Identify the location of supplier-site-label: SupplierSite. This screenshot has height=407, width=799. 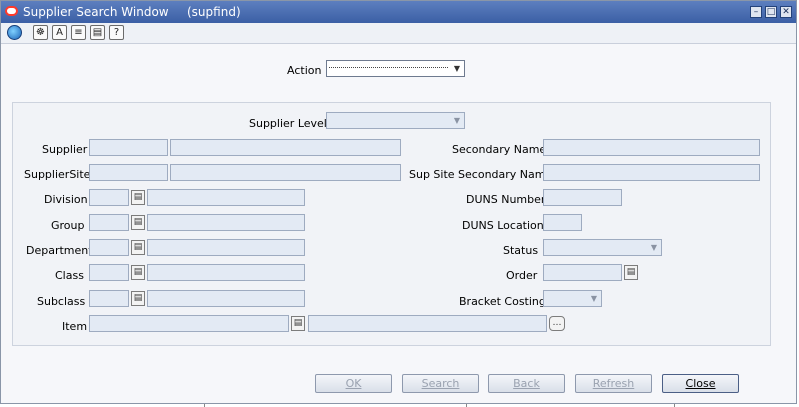
(57, 174).